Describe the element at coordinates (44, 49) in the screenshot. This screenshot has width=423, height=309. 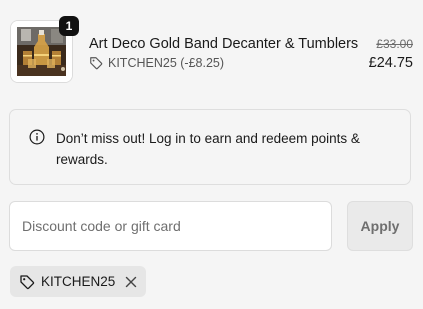
I see `product-thumbnail-wrap: 1` at that location.